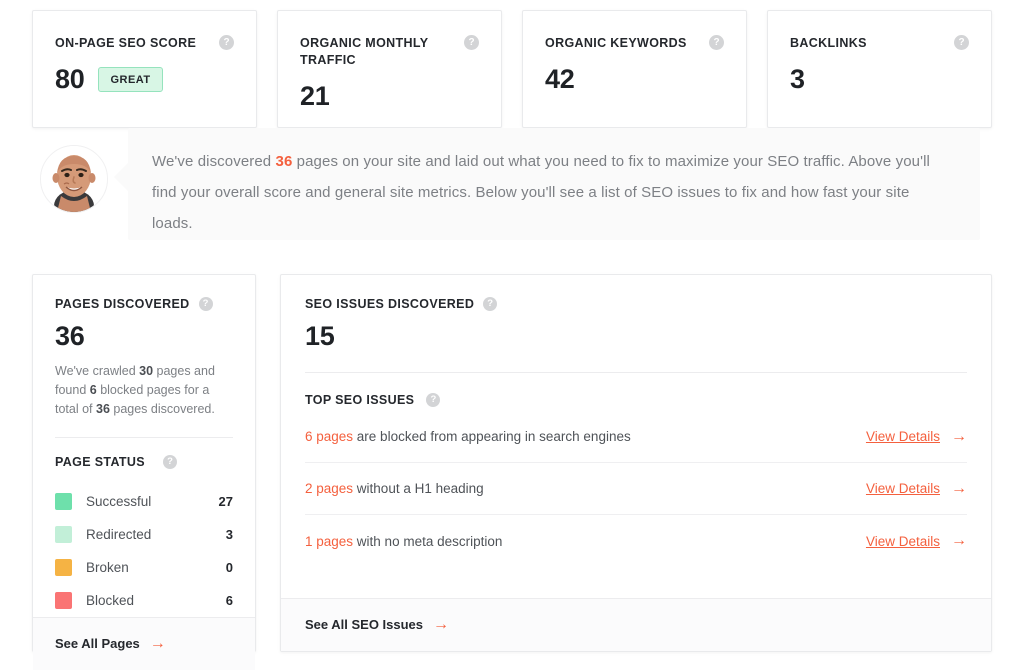 The height and width of the screenshot is (672, 1024). Describe the element at coordinates (329, 488) in the screenshot. I see `issue-count: 2 pages` at that location.